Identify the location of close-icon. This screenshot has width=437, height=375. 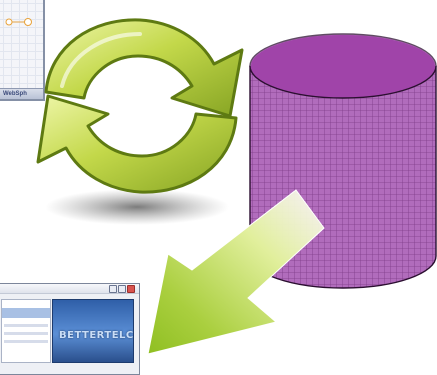
(131, 289).